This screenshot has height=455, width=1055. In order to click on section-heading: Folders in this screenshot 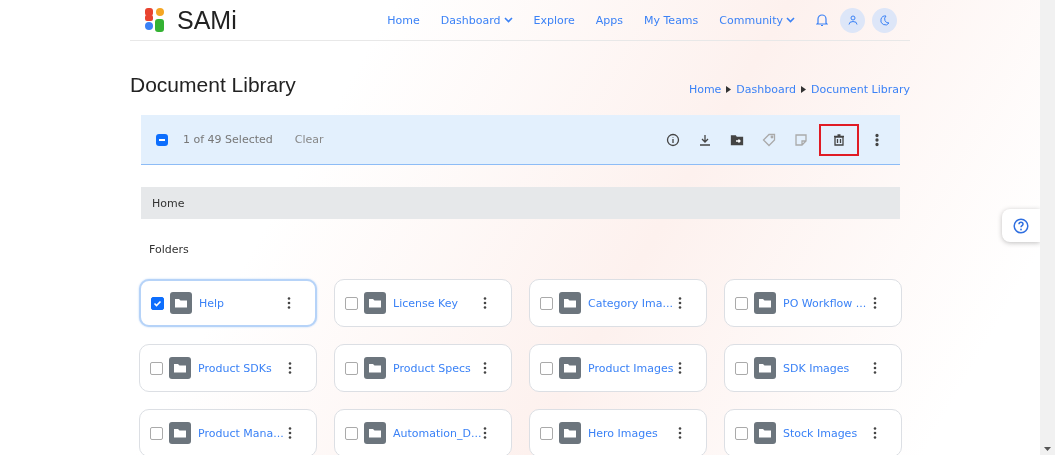, I will do `click(169, 249)`.